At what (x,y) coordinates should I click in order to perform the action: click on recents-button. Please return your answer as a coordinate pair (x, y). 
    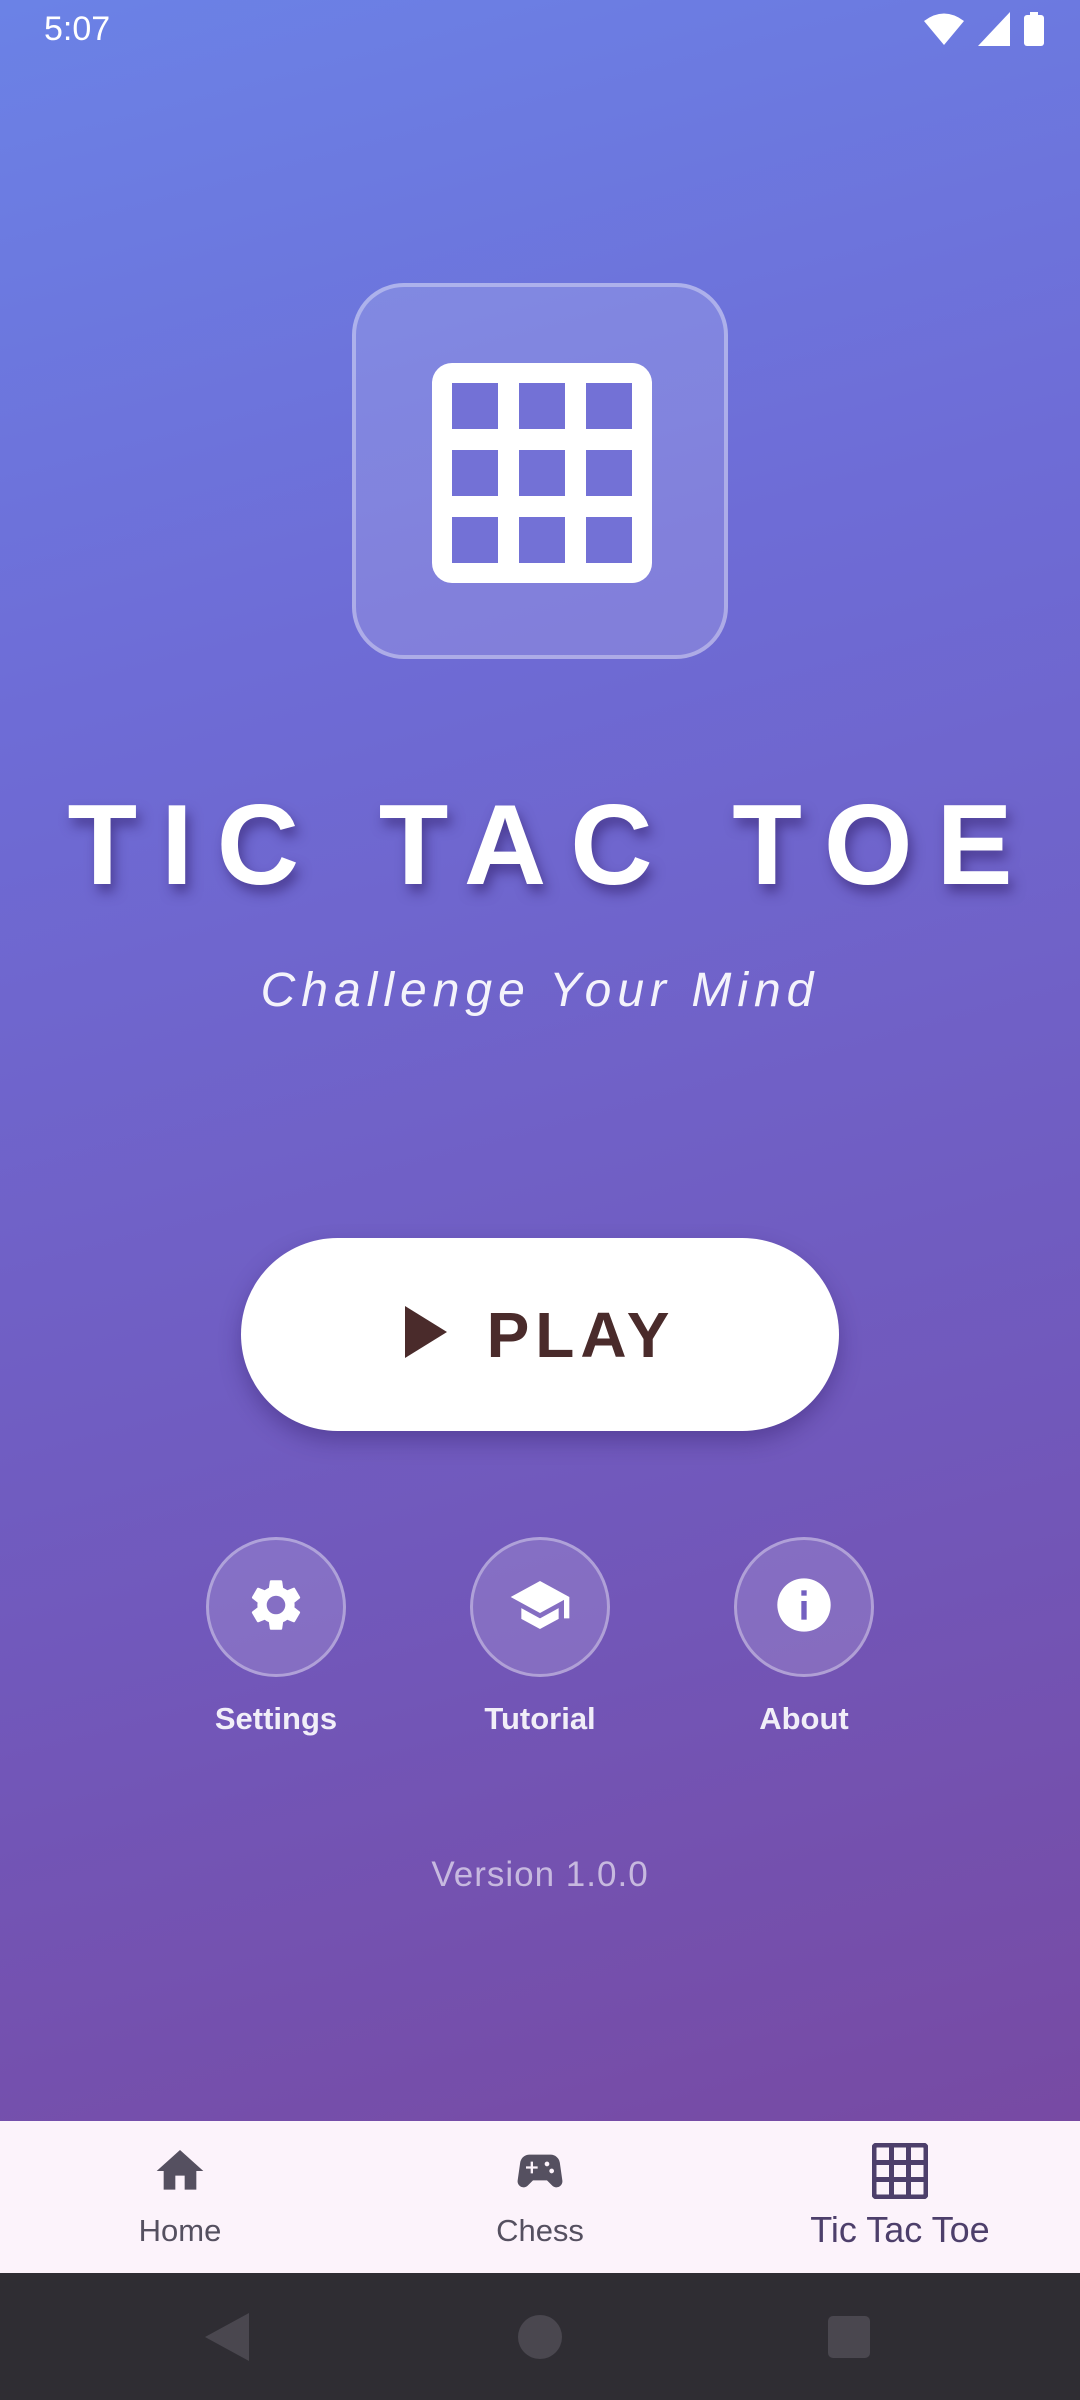
    Looking at the image, I should click on (849, 2339).